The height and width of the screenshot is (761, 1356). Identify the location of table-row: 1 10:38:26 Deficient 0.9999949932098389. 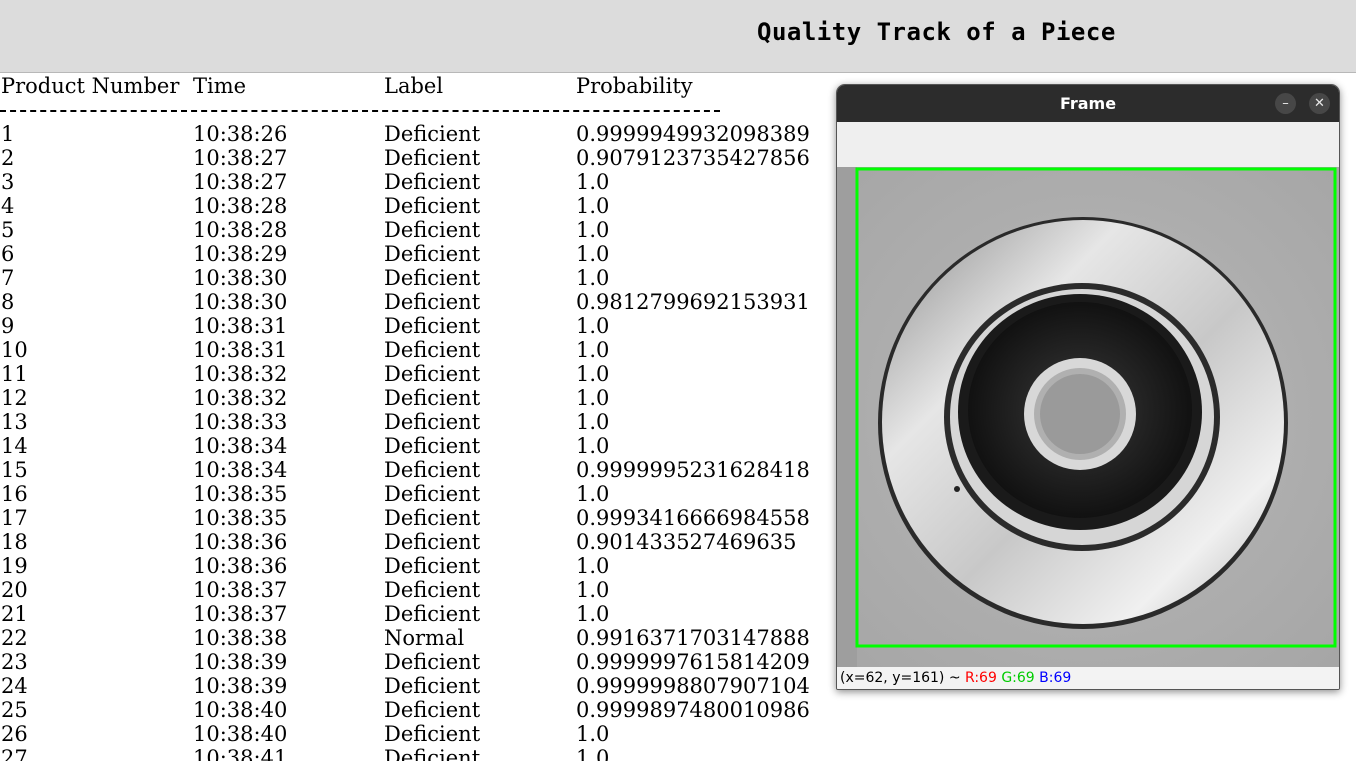
(410, 134).